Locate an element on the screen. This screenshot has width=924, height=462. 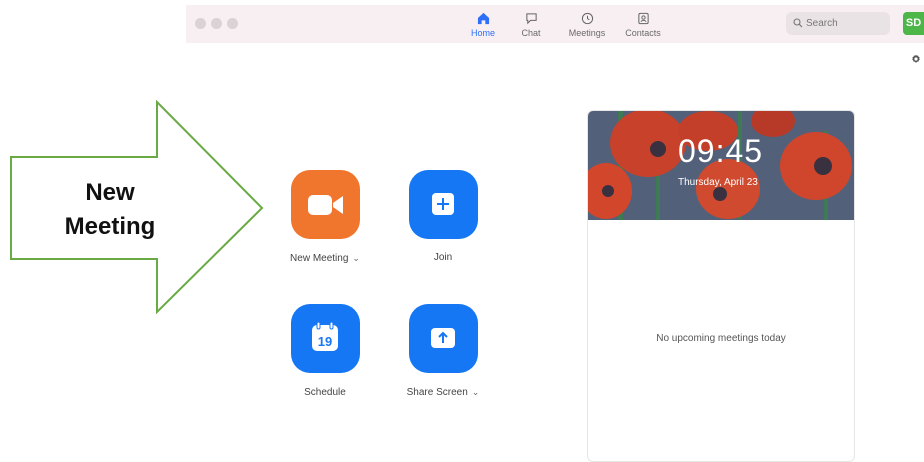
title-bar: Home Chat Meetings Contacts Search SD is located at coordinates (555, 24).